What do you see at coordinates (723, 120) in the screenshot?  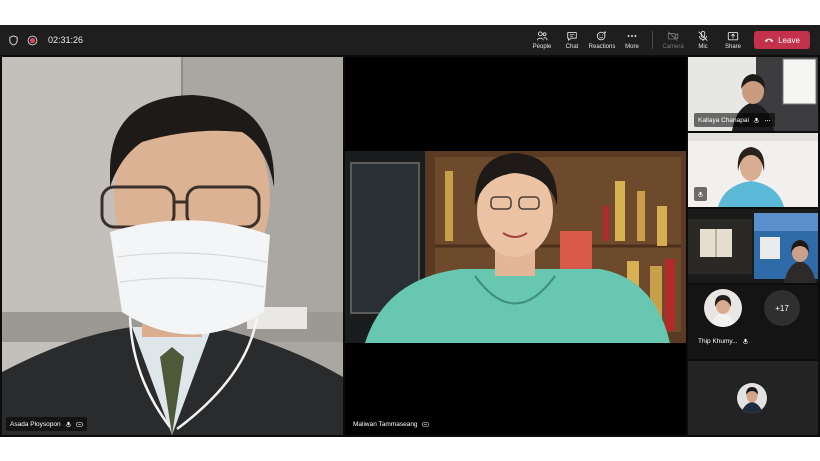 I see `participant-name: Kallaya Chanapai` at bounding box center [723, 120].